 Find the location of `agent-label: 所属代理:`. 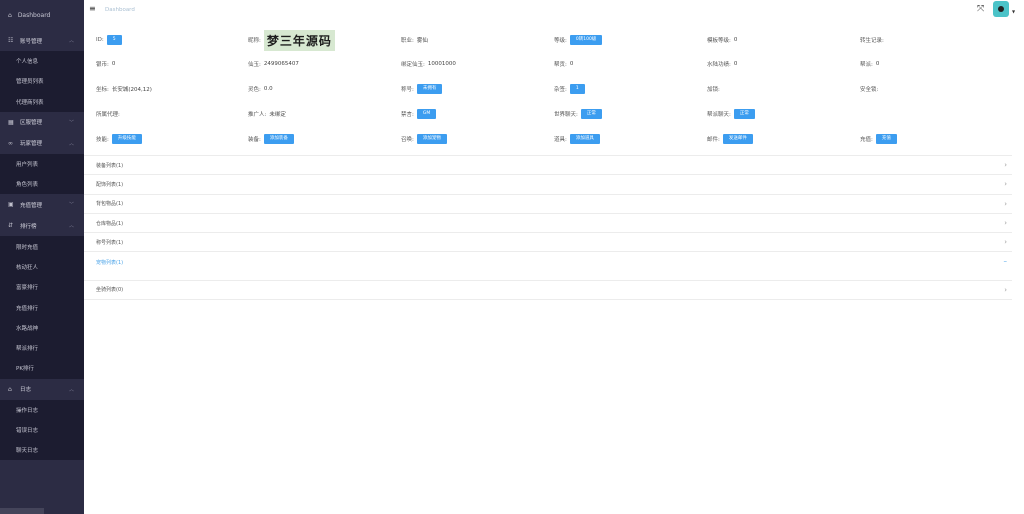

agent-label: 所属代理: is located at coordinates (108, 115).